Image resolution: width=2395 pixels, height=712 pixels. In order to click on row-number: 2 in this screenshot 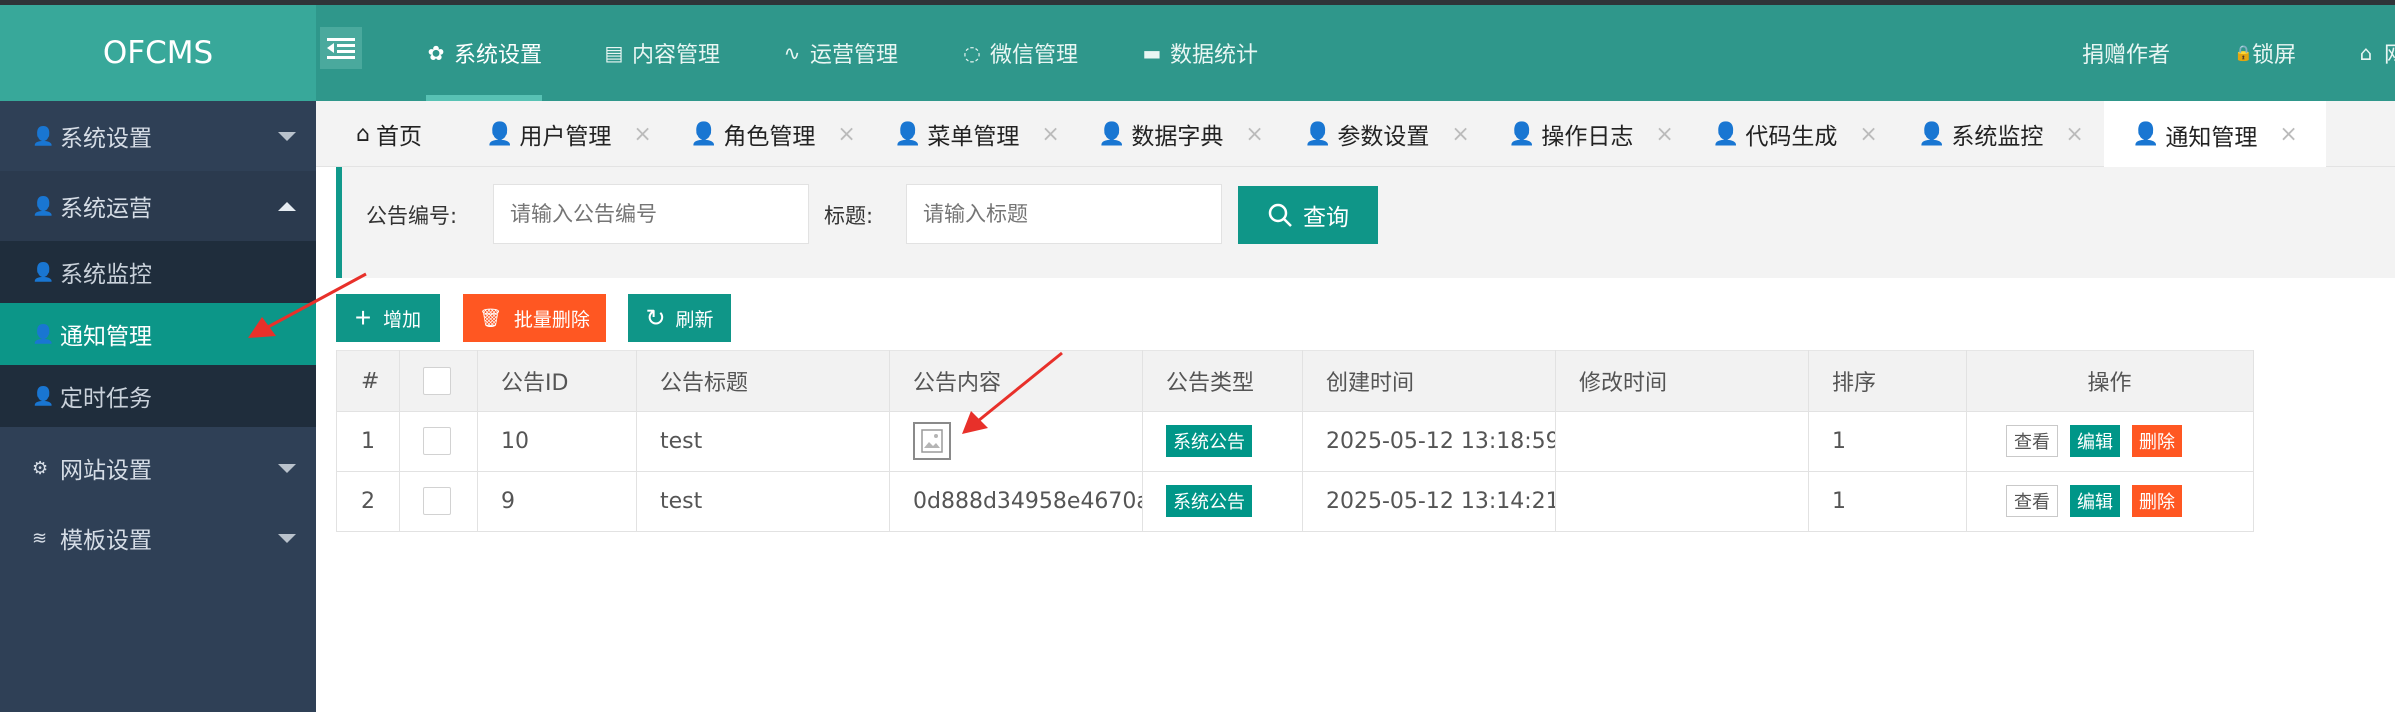, I will do `click(368, 501)`.